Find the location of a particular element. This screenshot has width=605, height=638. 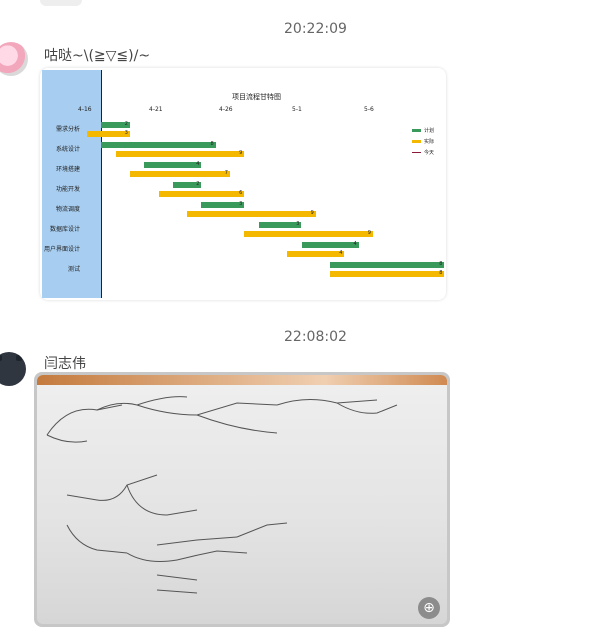

x-tick: 4-26 is located at coordinates (226, 109).